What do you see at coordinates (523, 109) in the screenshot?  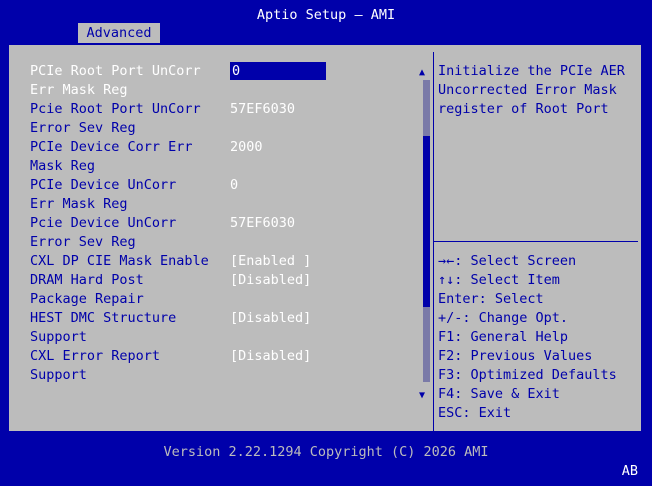 I see `help-text-line: register of Root Port` at bounding box center [523, 109].